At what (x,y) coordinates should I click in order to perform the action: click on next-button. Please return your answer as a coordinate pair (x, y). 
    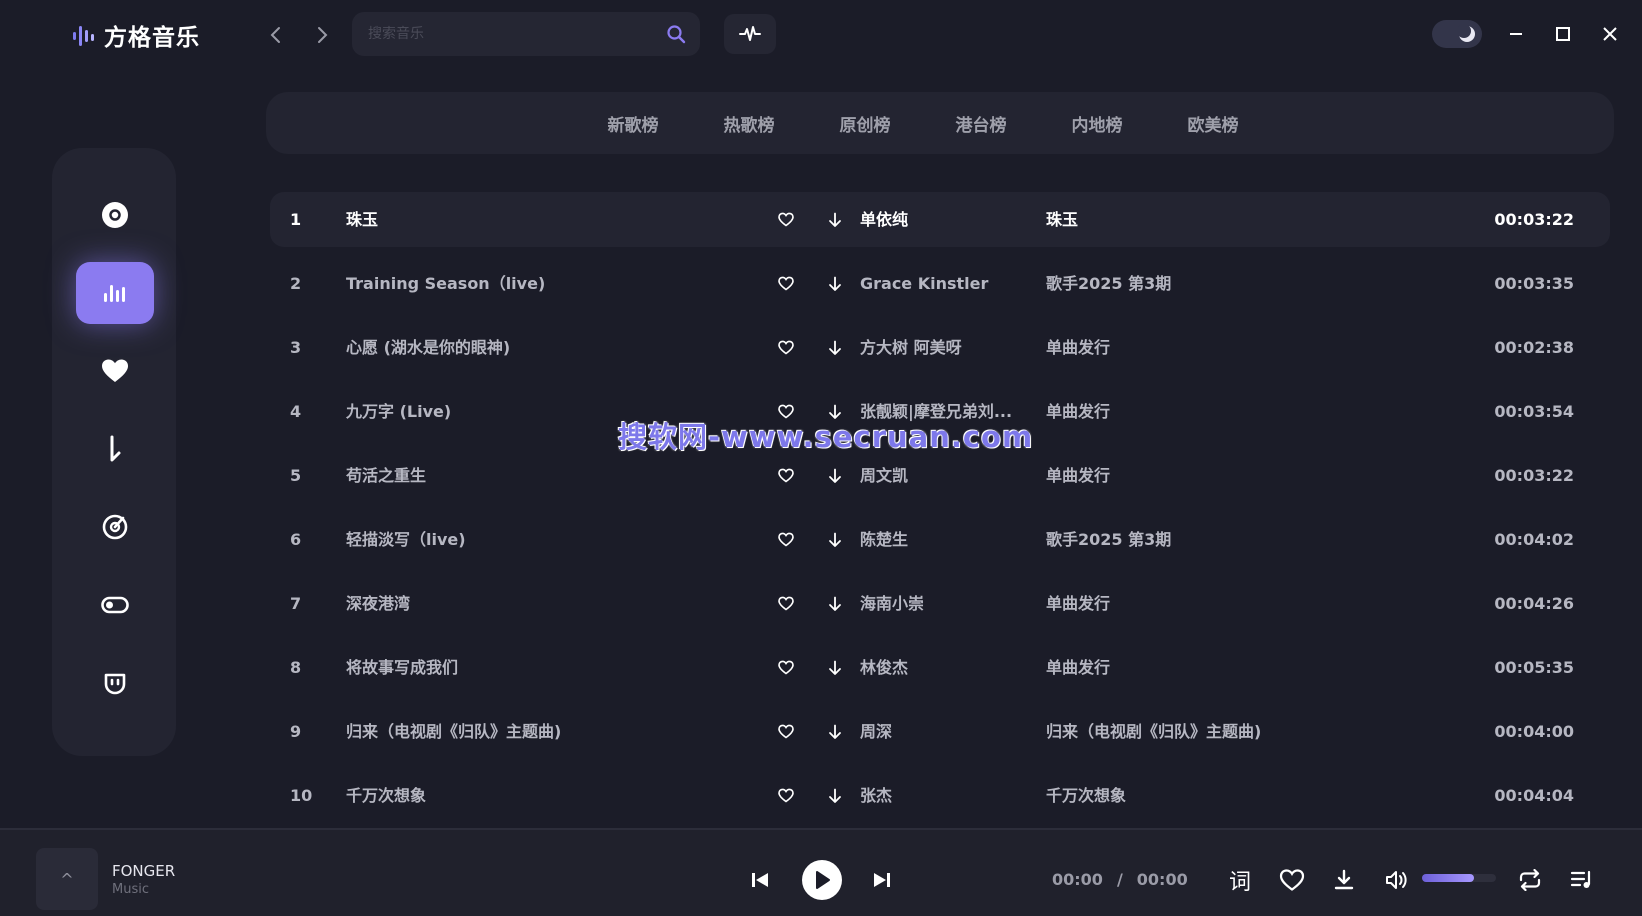
    Looking at the image, I should click on (882, 880).